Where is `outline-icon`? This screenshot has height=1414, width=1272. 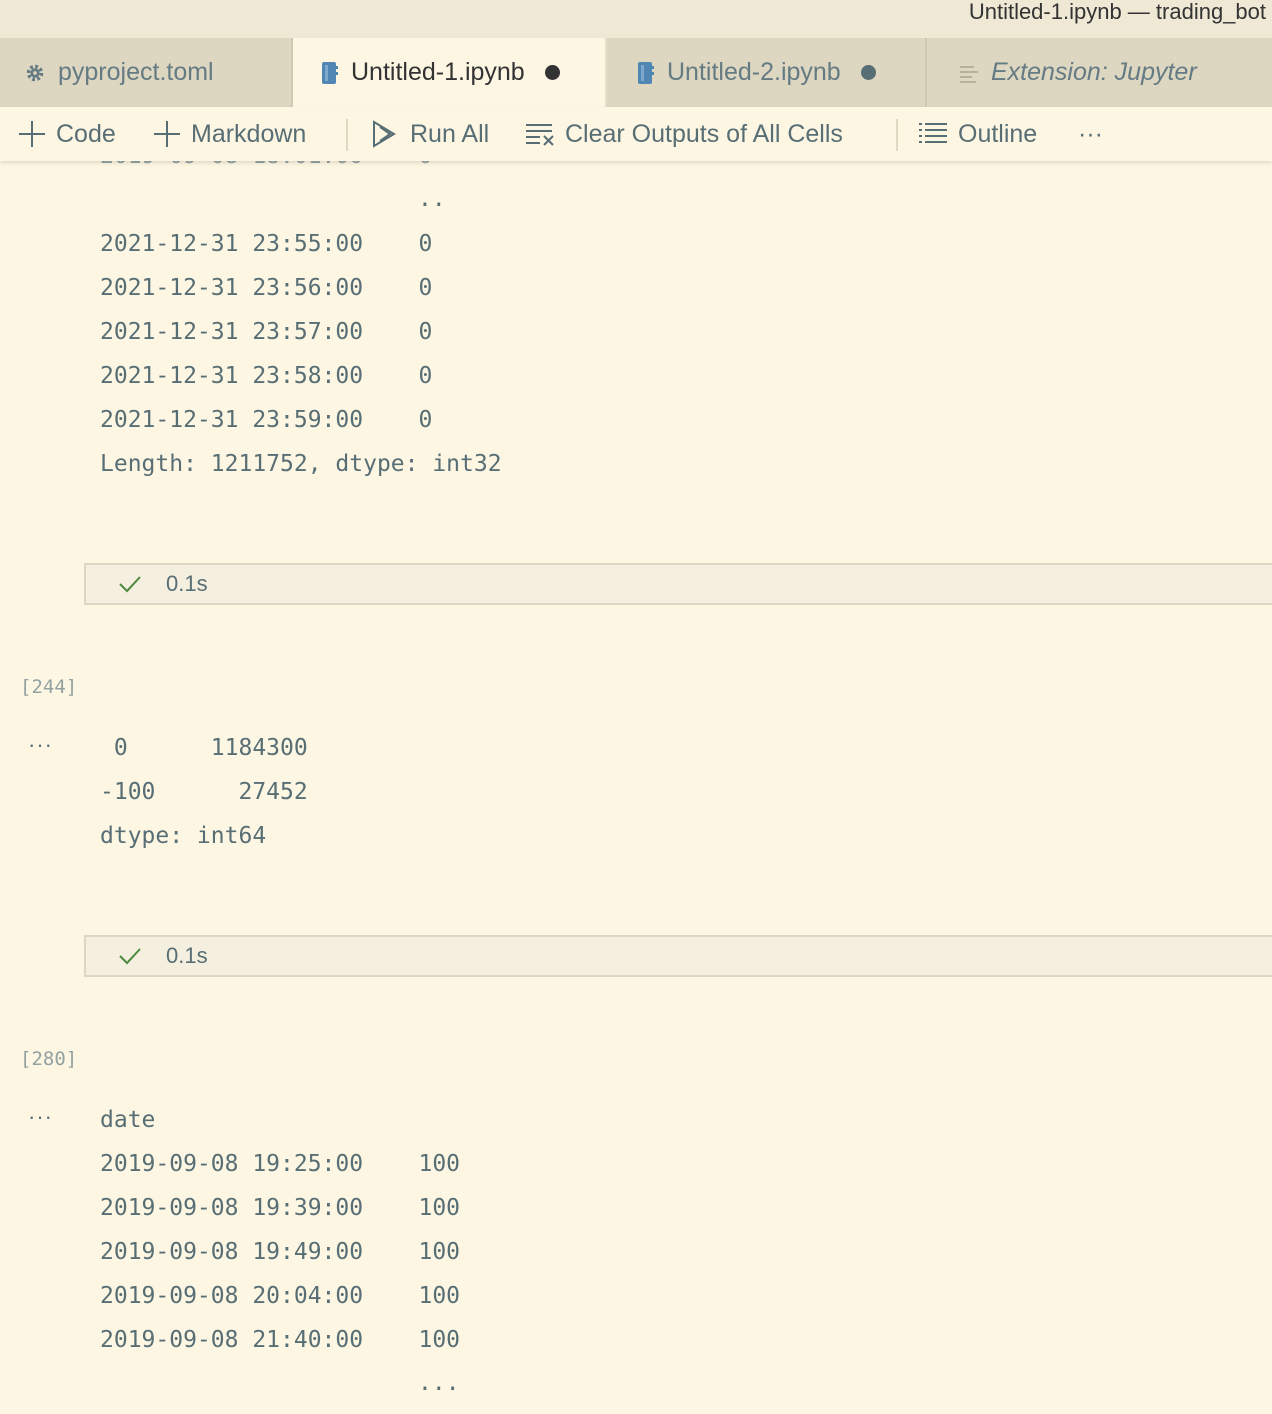
outline-icon is located at coordinates (933, 133).